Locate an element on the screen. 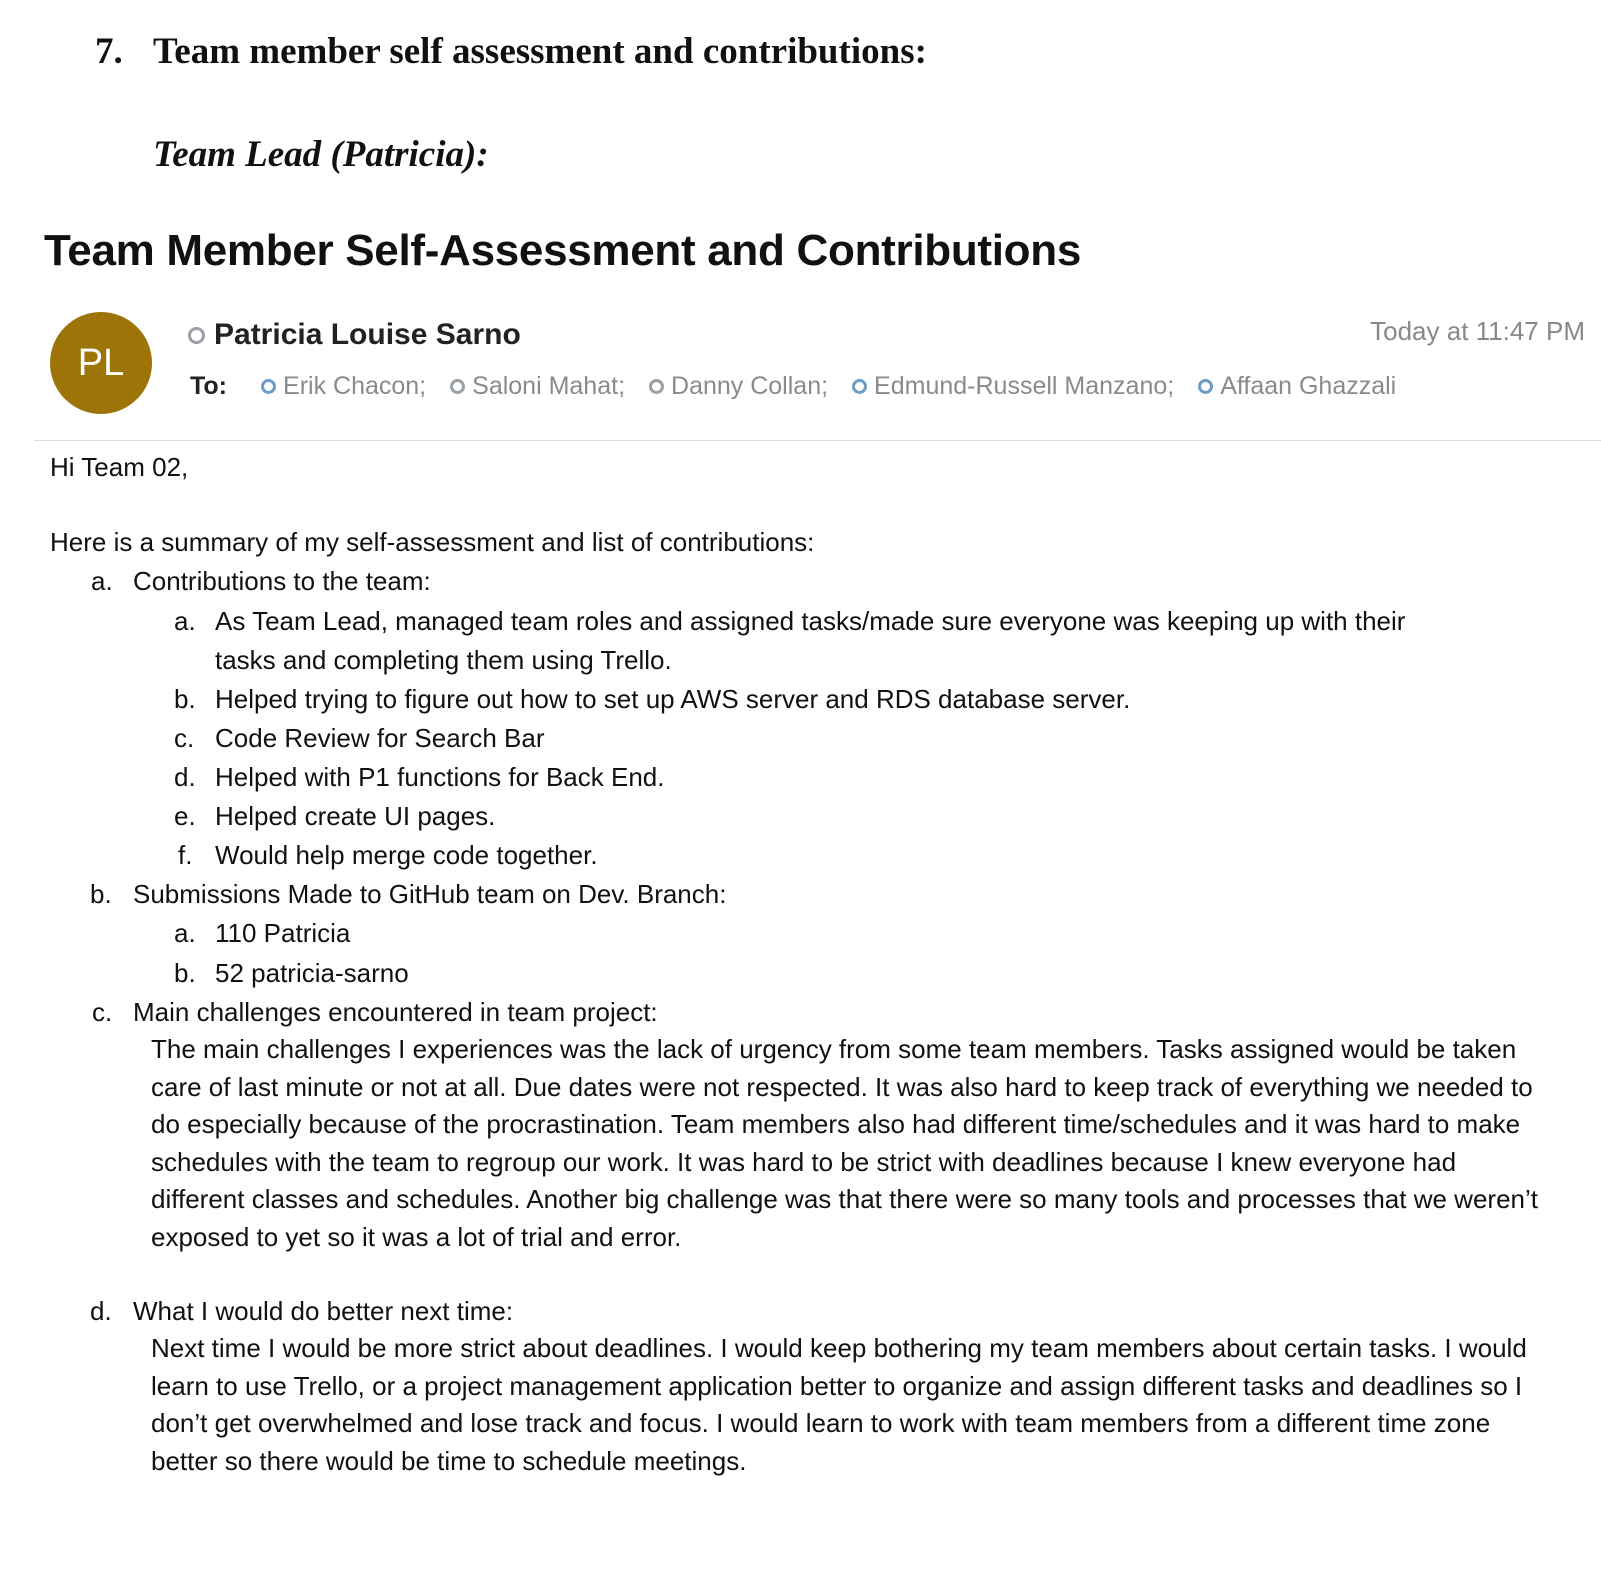 The image size is (1601, 1579). recipient: Edmund-Russell Manzano; is located at coordinates (1013, 386).